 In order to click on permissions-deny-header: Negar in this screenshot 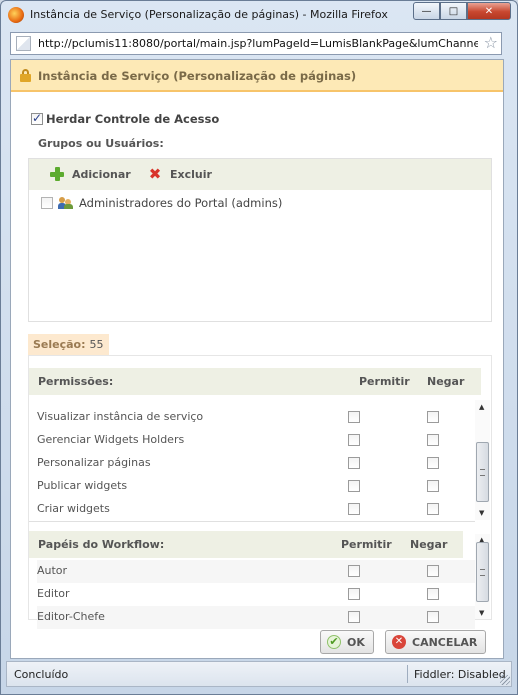, I will do `click(446, 381)`.